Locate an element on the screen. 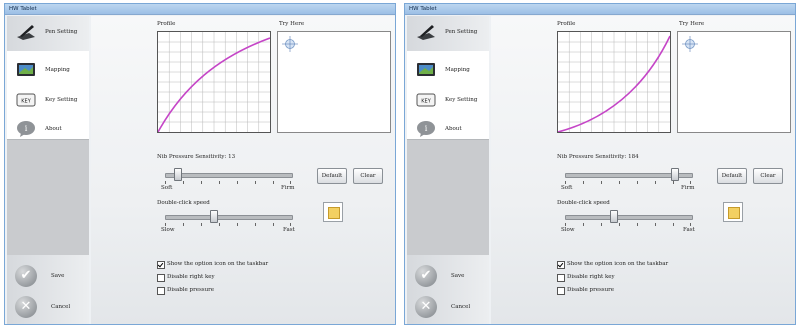 This screenshot has height=325, width=800. pressure-profile-graph is located at coordinates (214, 82).